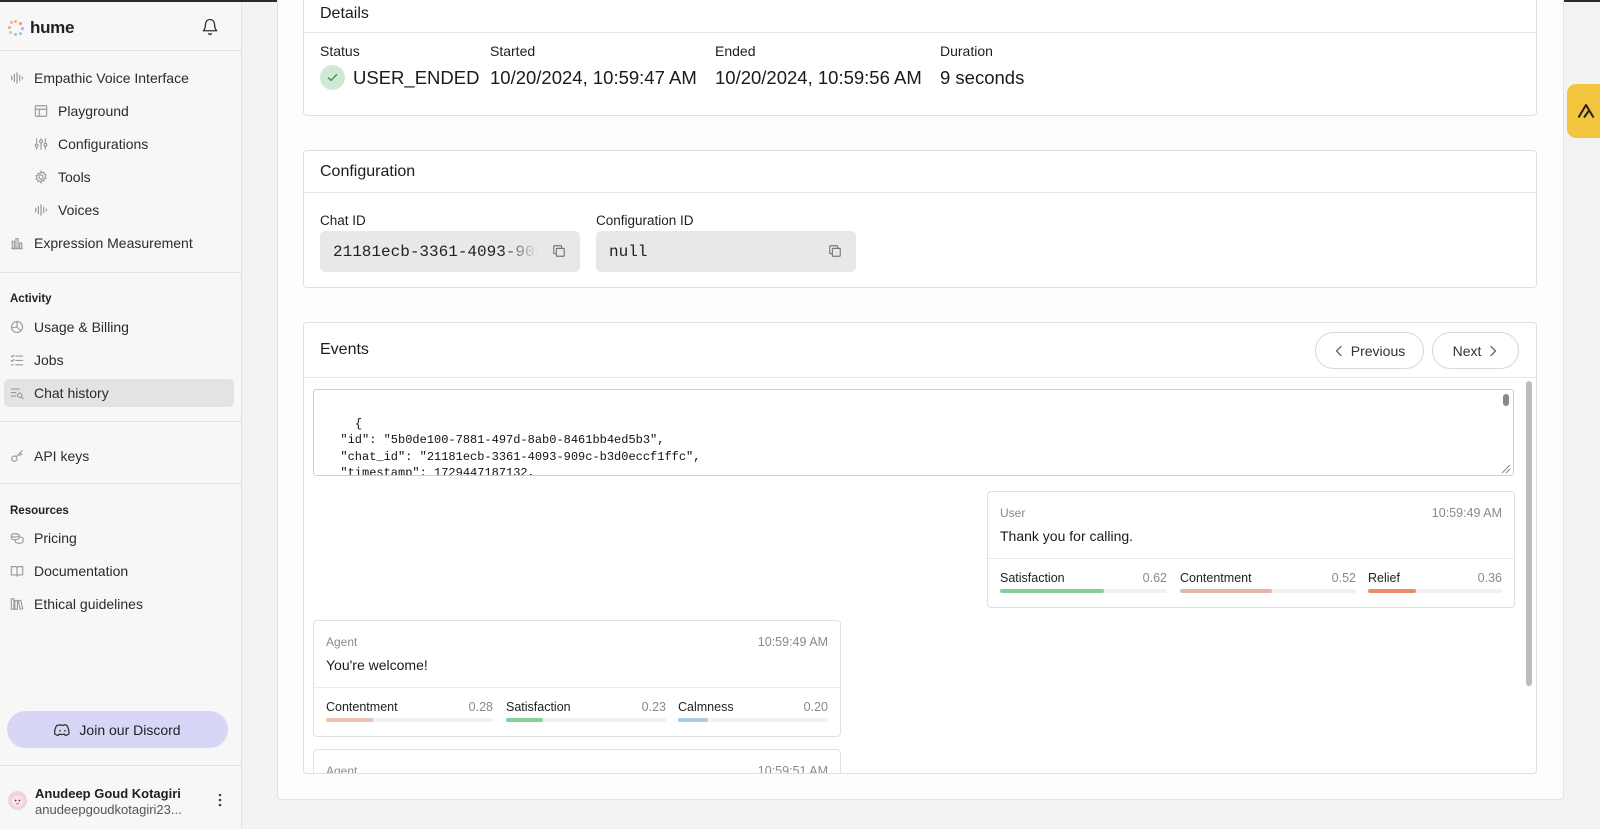 The height and width of the screenshot is (829, 1600). I want to click on assistant-launcher-button, so click(1583, 111).